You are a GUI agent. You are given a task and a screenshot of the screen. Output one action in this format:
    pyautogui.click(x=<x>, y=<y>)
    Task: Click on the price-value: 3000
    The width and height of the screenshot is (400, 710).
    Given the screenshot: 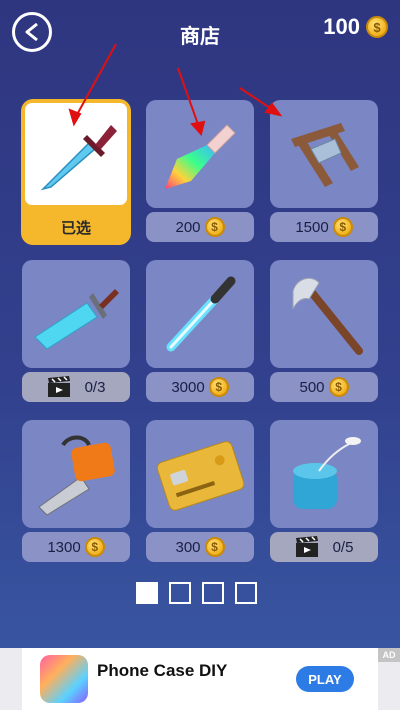 What is the action you would take?
    pyautogui.click(x=188, y=387)
    